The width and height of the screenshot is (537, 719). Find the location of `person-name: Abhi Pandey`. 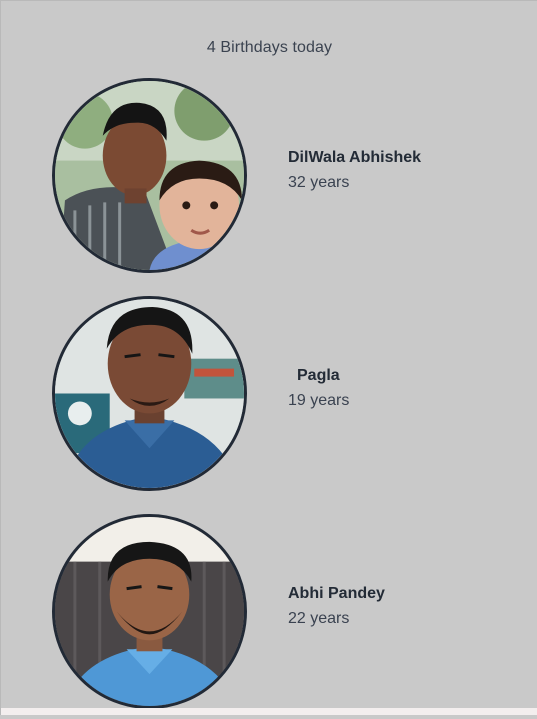

person-name: Abhi Pandey is located at coordinates (336, 593).